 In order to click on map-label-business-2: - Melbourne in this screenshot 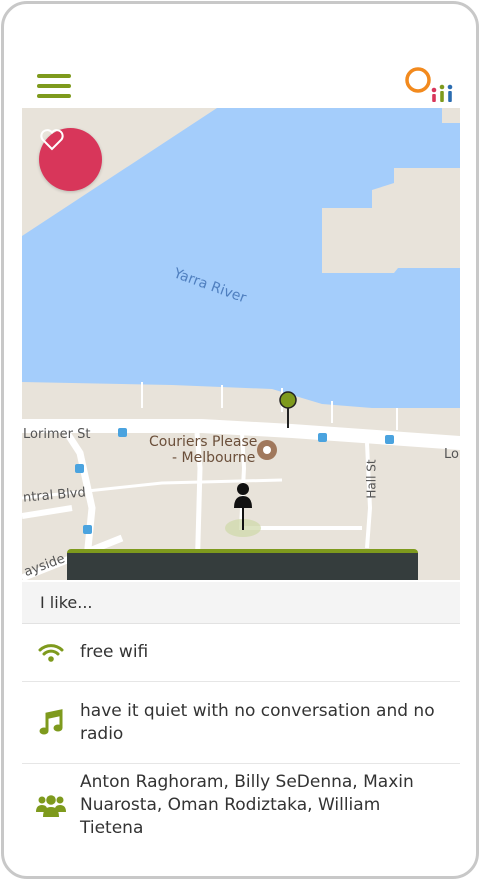, I will do `click(214, 458)`.